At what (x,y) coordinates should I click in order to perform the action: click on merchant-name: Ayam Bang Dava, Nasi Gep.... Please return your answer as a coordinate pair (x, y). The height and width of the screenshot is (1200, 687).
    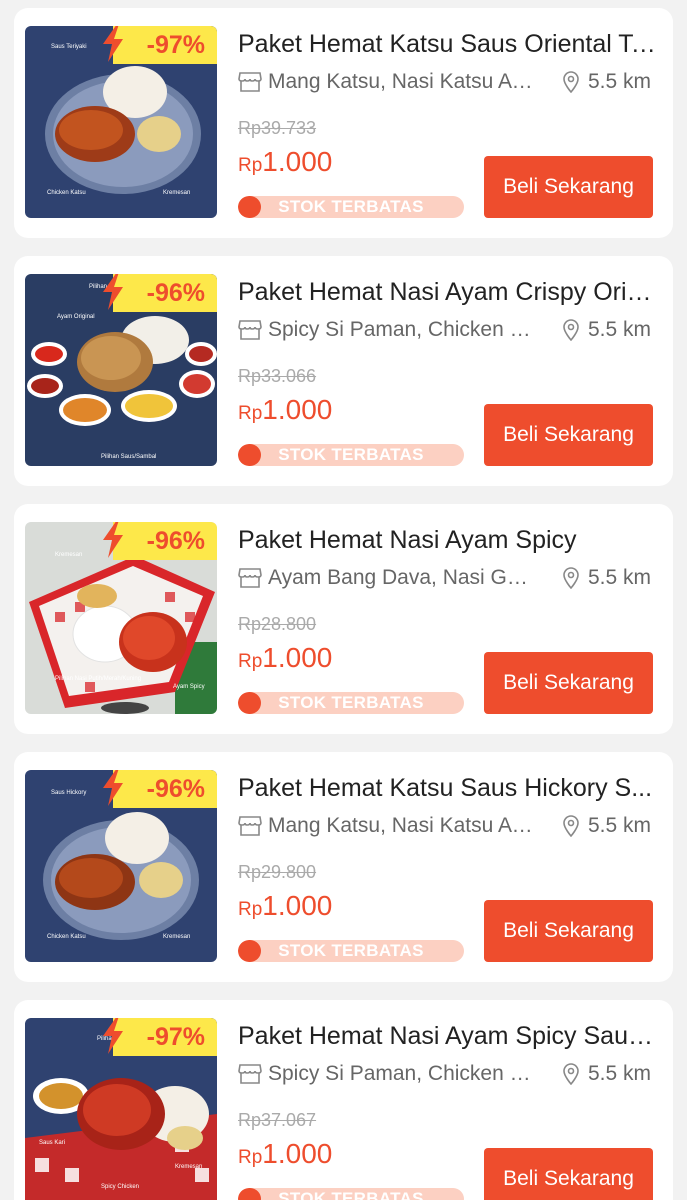
    Looking at the image, I should click on (403, 577).